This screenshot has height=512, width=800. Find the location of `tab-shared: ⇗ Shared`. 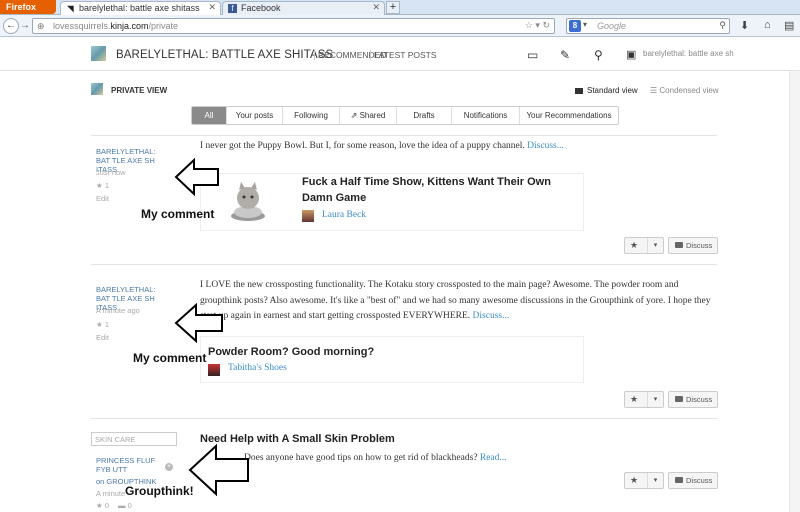

tab-shared: ⇗ Shared is located at coordinates (368, 115).